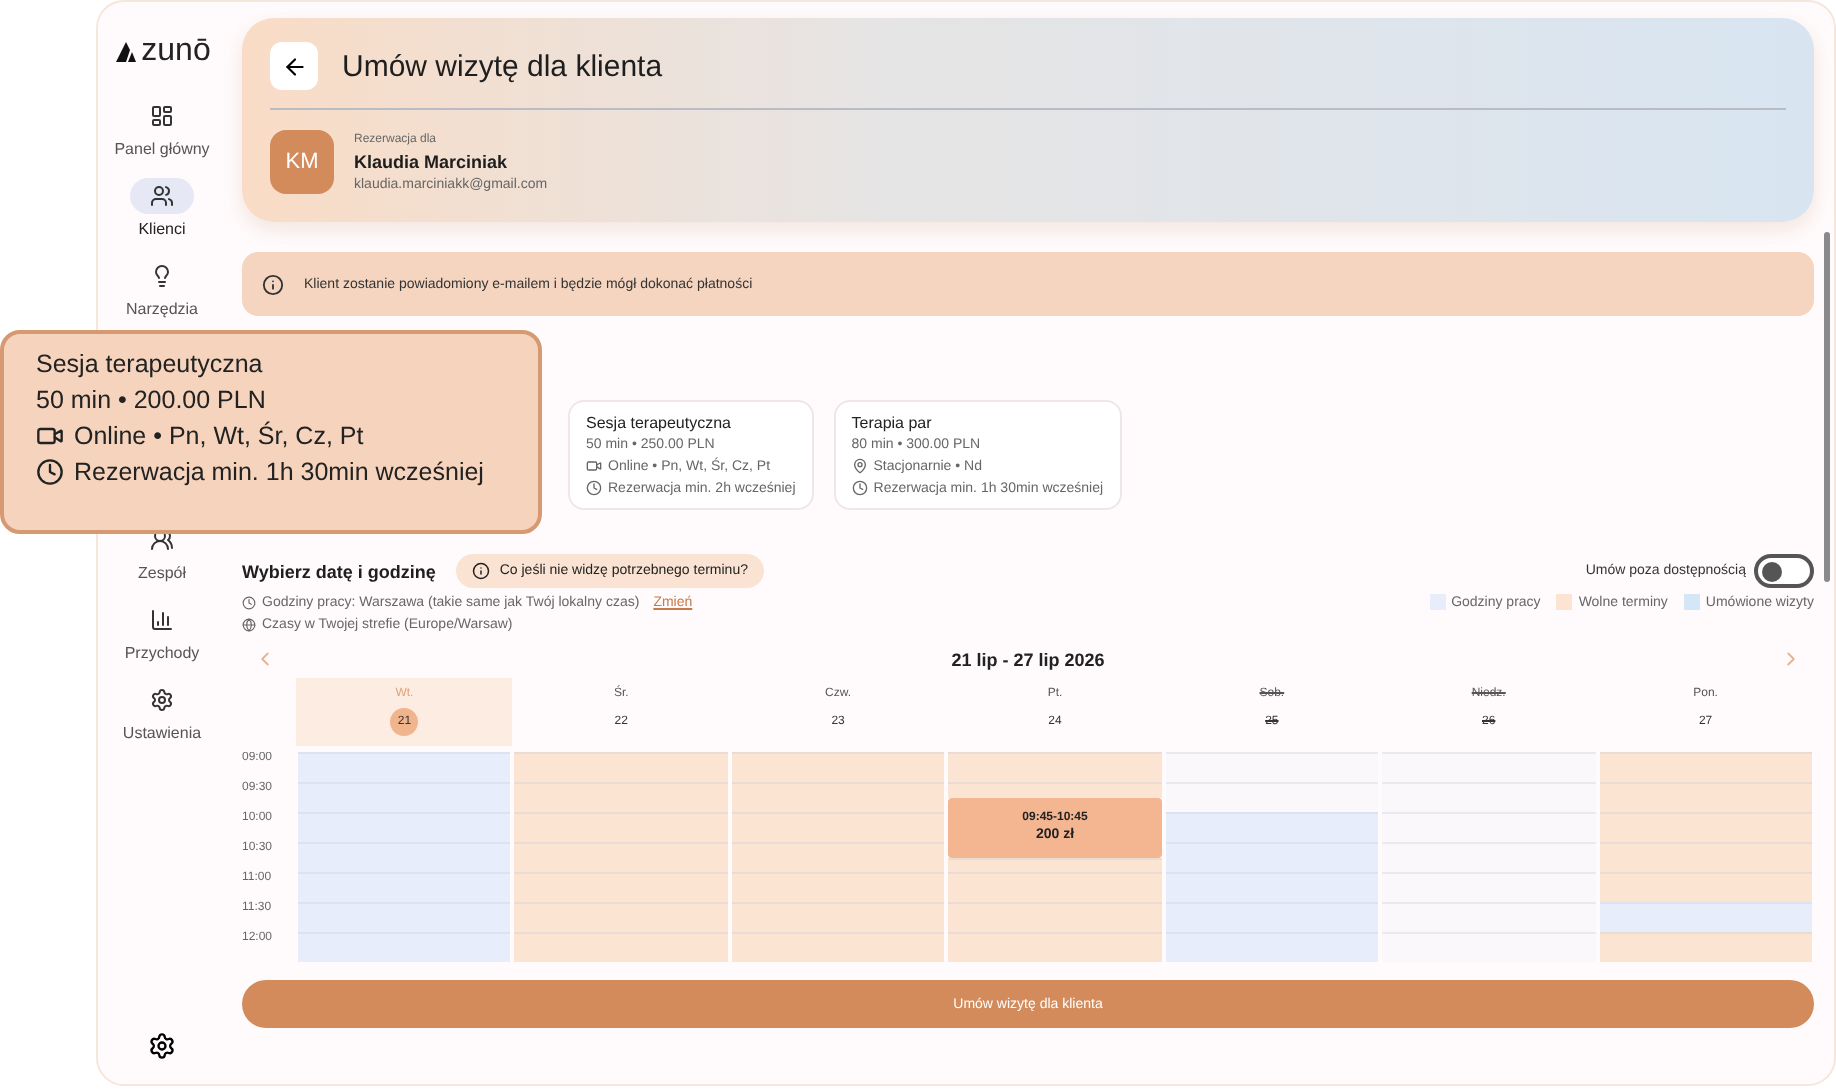 This screenshot has height=1090, width=1836. I want to click on sidebar-item: Przychody, so click(162, 632).